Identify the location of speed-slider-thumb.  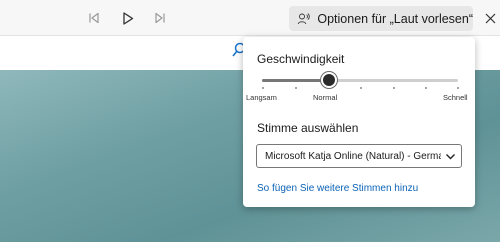
(328, 80).